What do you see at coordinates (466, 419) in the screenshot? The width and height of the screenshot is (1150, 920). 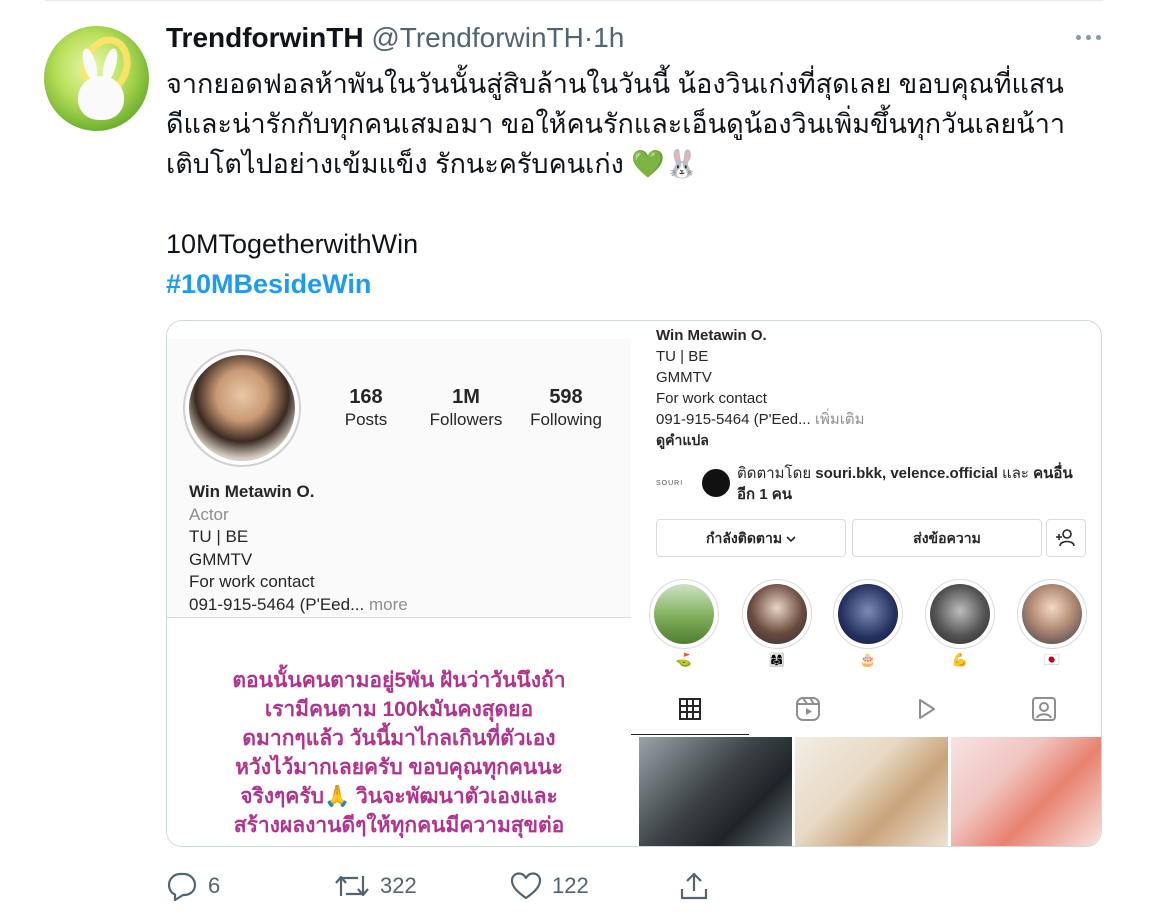 I see `ig-stat-followers-label: Followers` at bounding box center [466, 419].